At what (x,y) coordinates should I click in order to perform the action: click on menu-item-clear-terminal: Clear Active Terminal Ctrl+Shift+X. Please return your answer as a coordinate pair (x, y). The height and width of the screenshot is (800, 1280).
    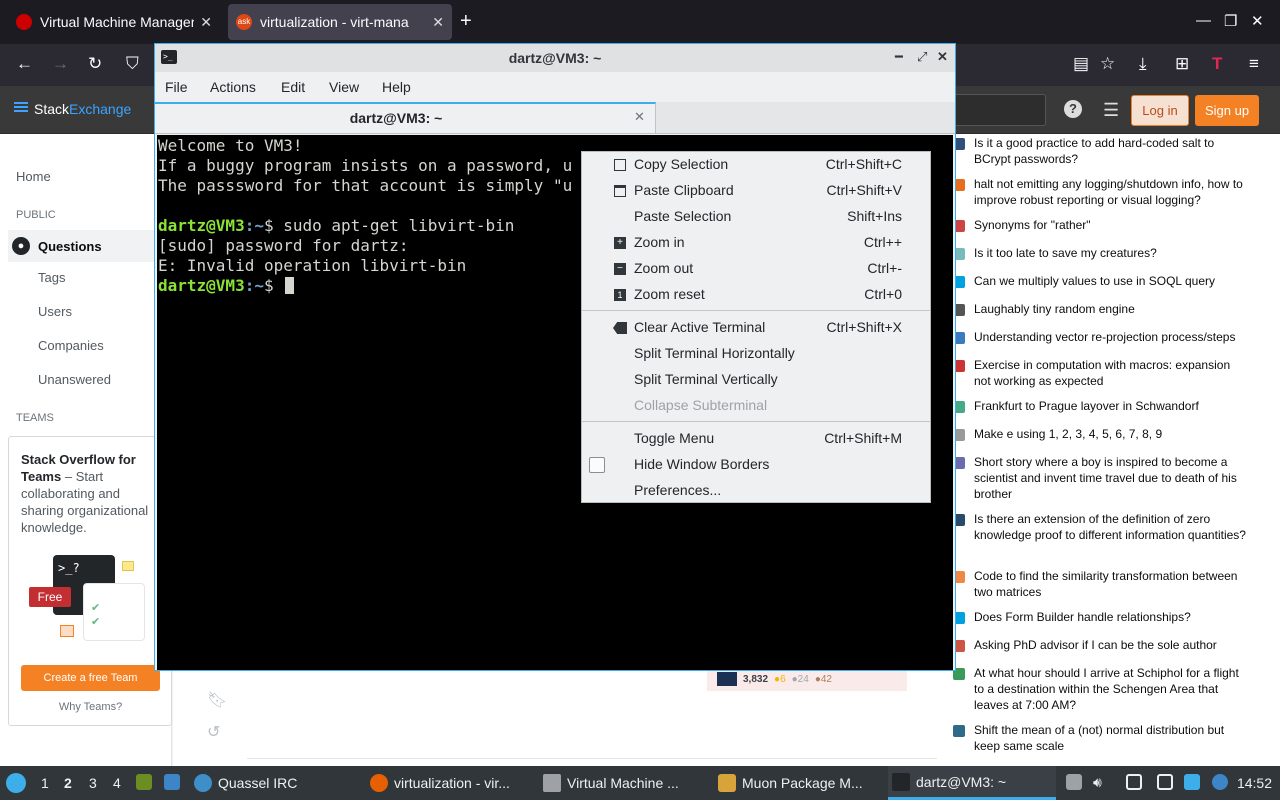
    Looking at the image, I should click on (756, 328).